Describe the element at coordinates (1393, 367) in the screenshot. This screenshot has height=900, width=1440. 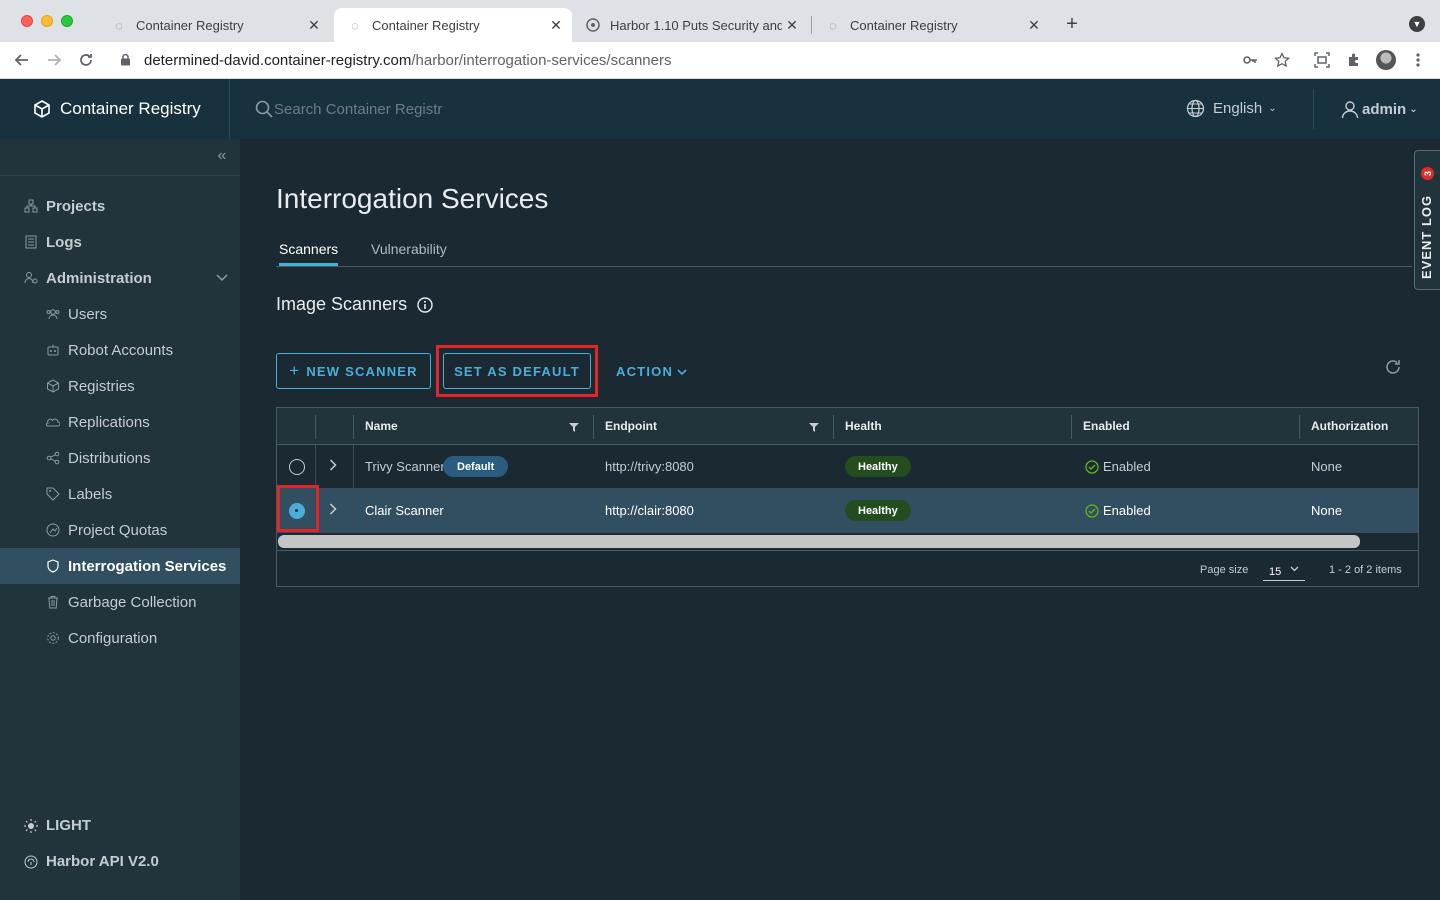
I see `refresh-icon` at that location.